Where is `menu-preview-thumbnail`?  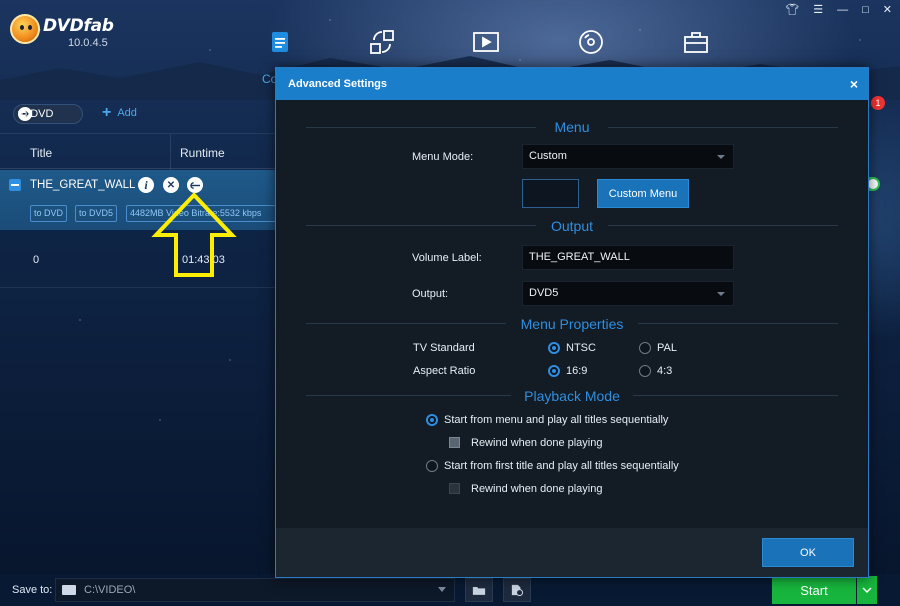 menu-preview-thumbnail is located at coordinates (550, 193).